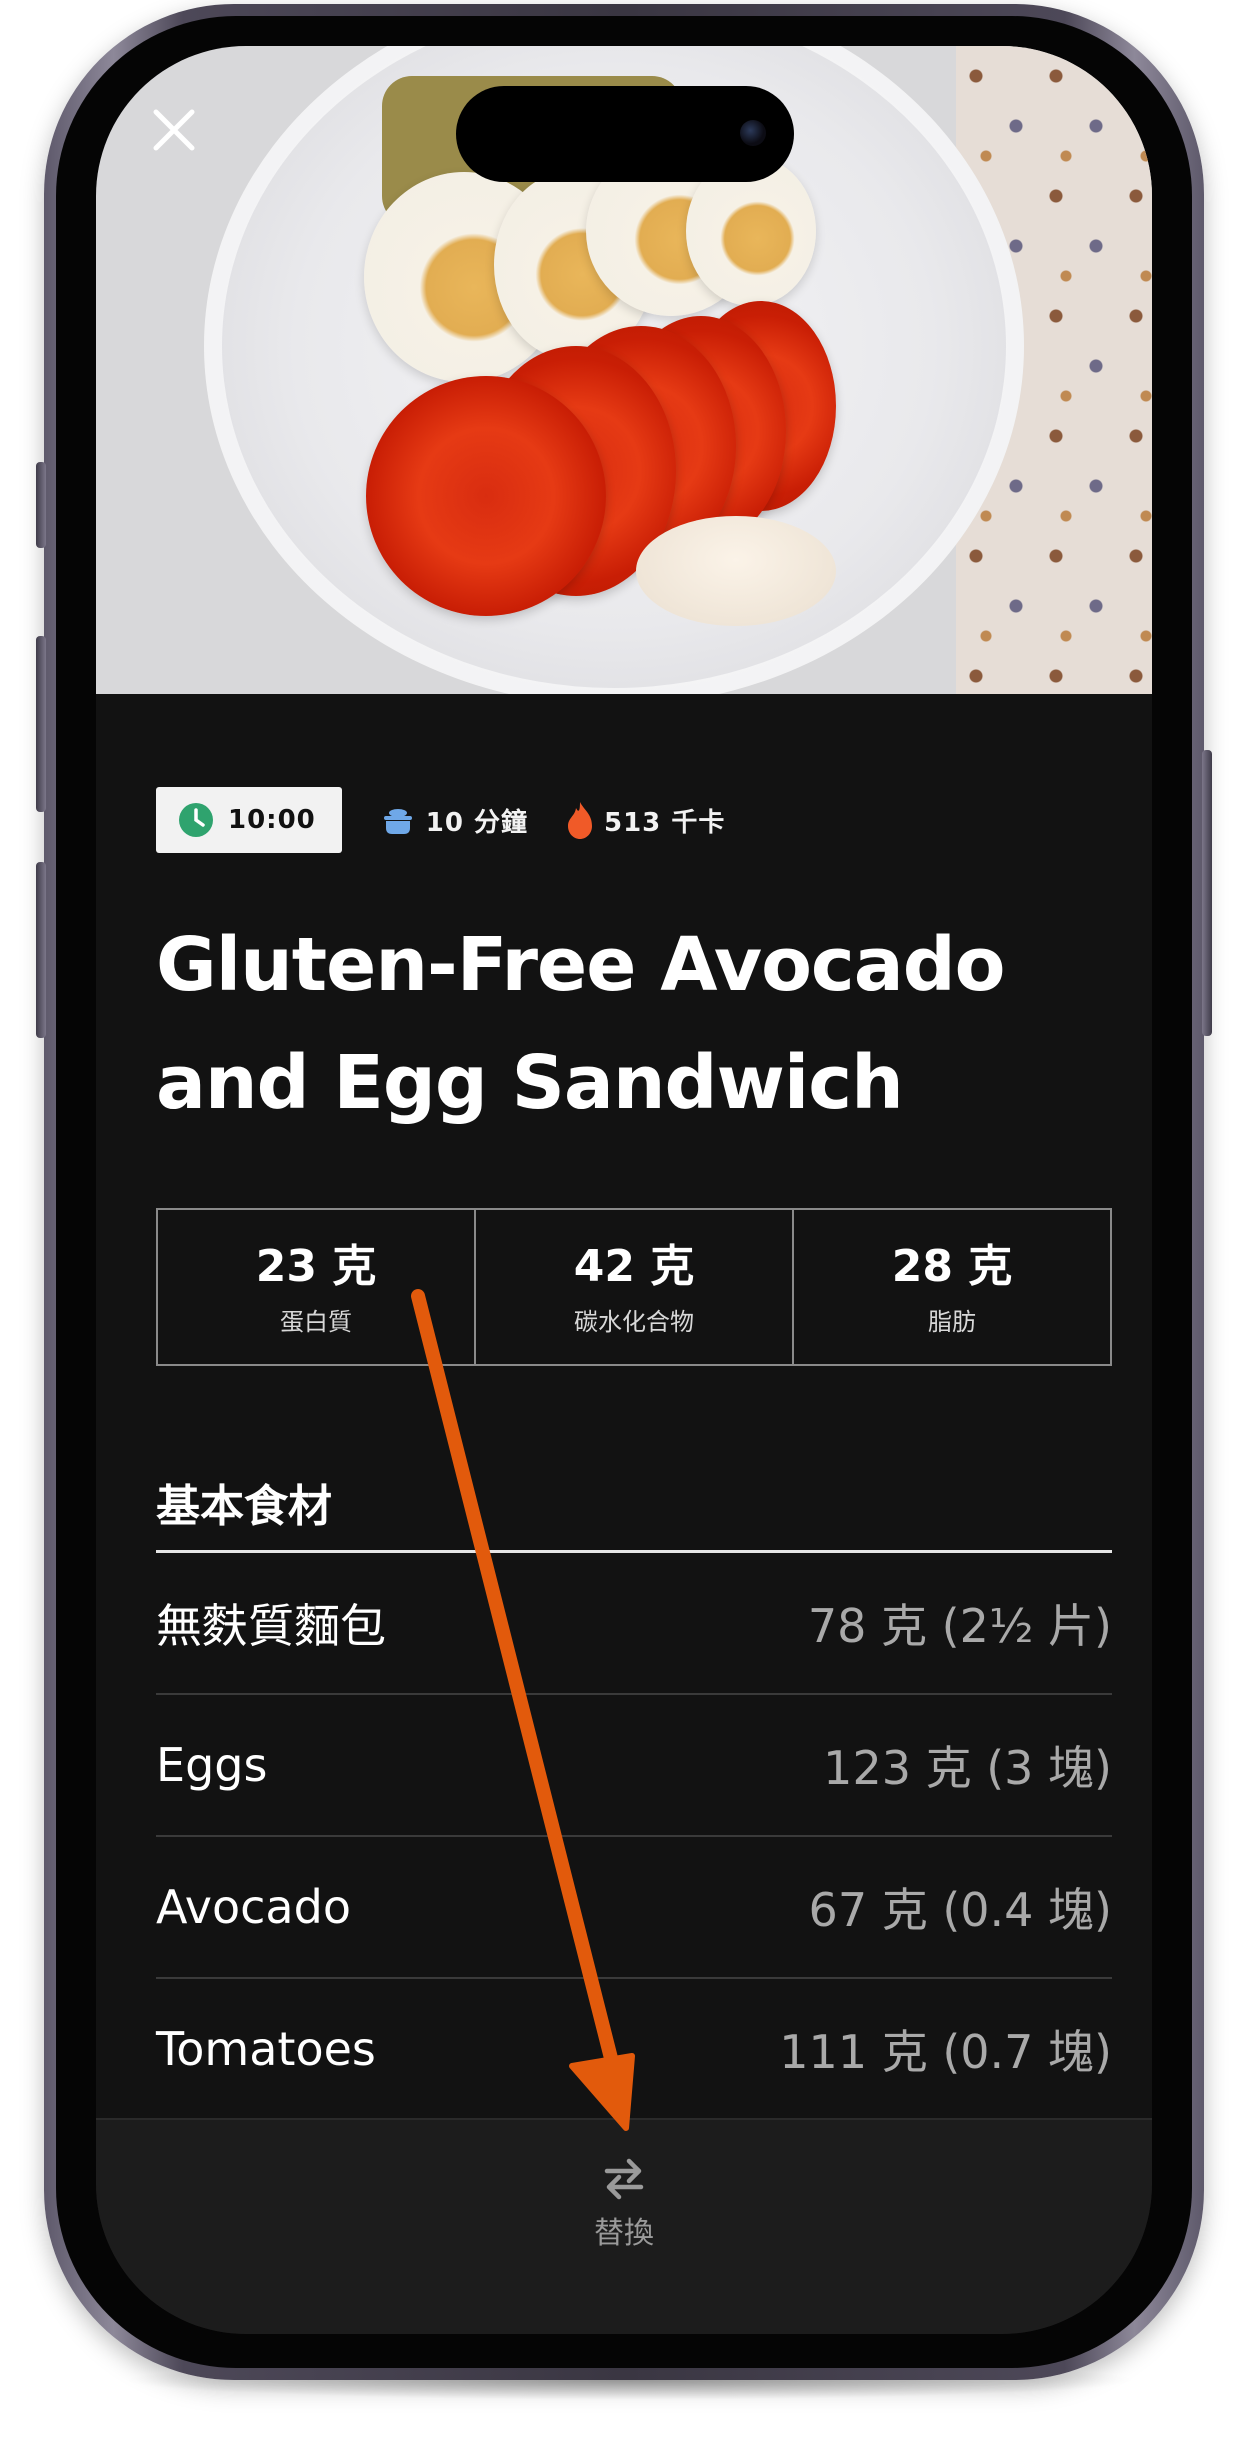 The height and width of the screenshot is (2464, 1253). What do you see at coordinates (316, 1321) in the screenshot?
I see `macro-label: 蛋白質` at bounding box center [316, 1321].